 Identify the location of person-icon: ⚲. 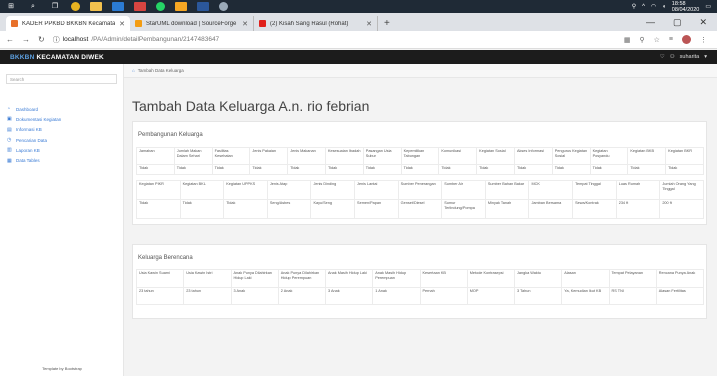
(634, 6).